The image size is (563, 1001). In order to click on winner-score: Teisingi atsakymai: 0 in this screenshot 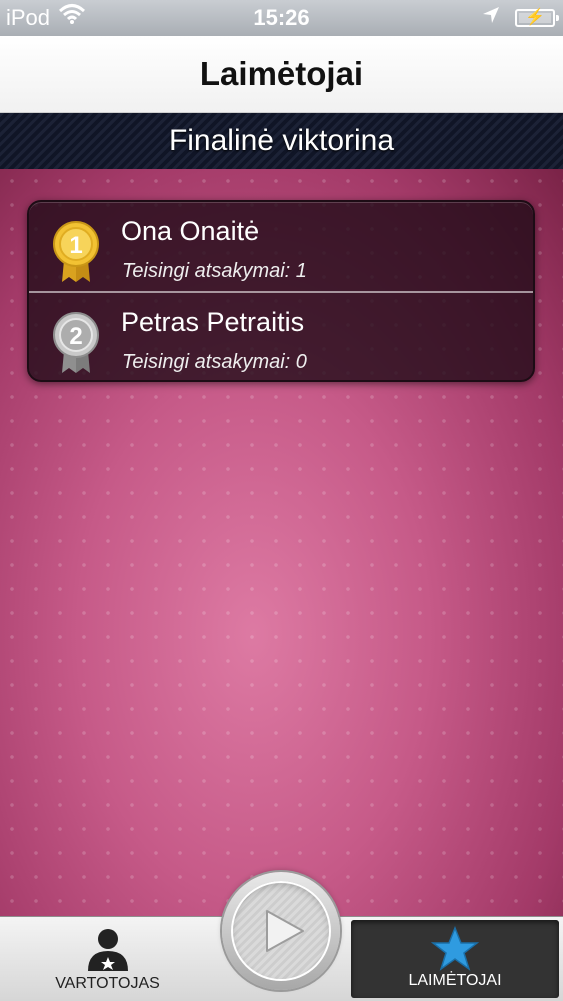, I will do `click(214, 362)`.